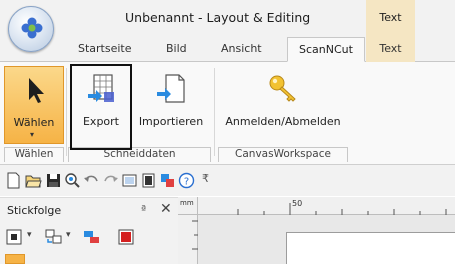  What do you see at coordinates (54, 237) in the screenshot?
I see `sequence-icon` at bounding box center [54, 237].